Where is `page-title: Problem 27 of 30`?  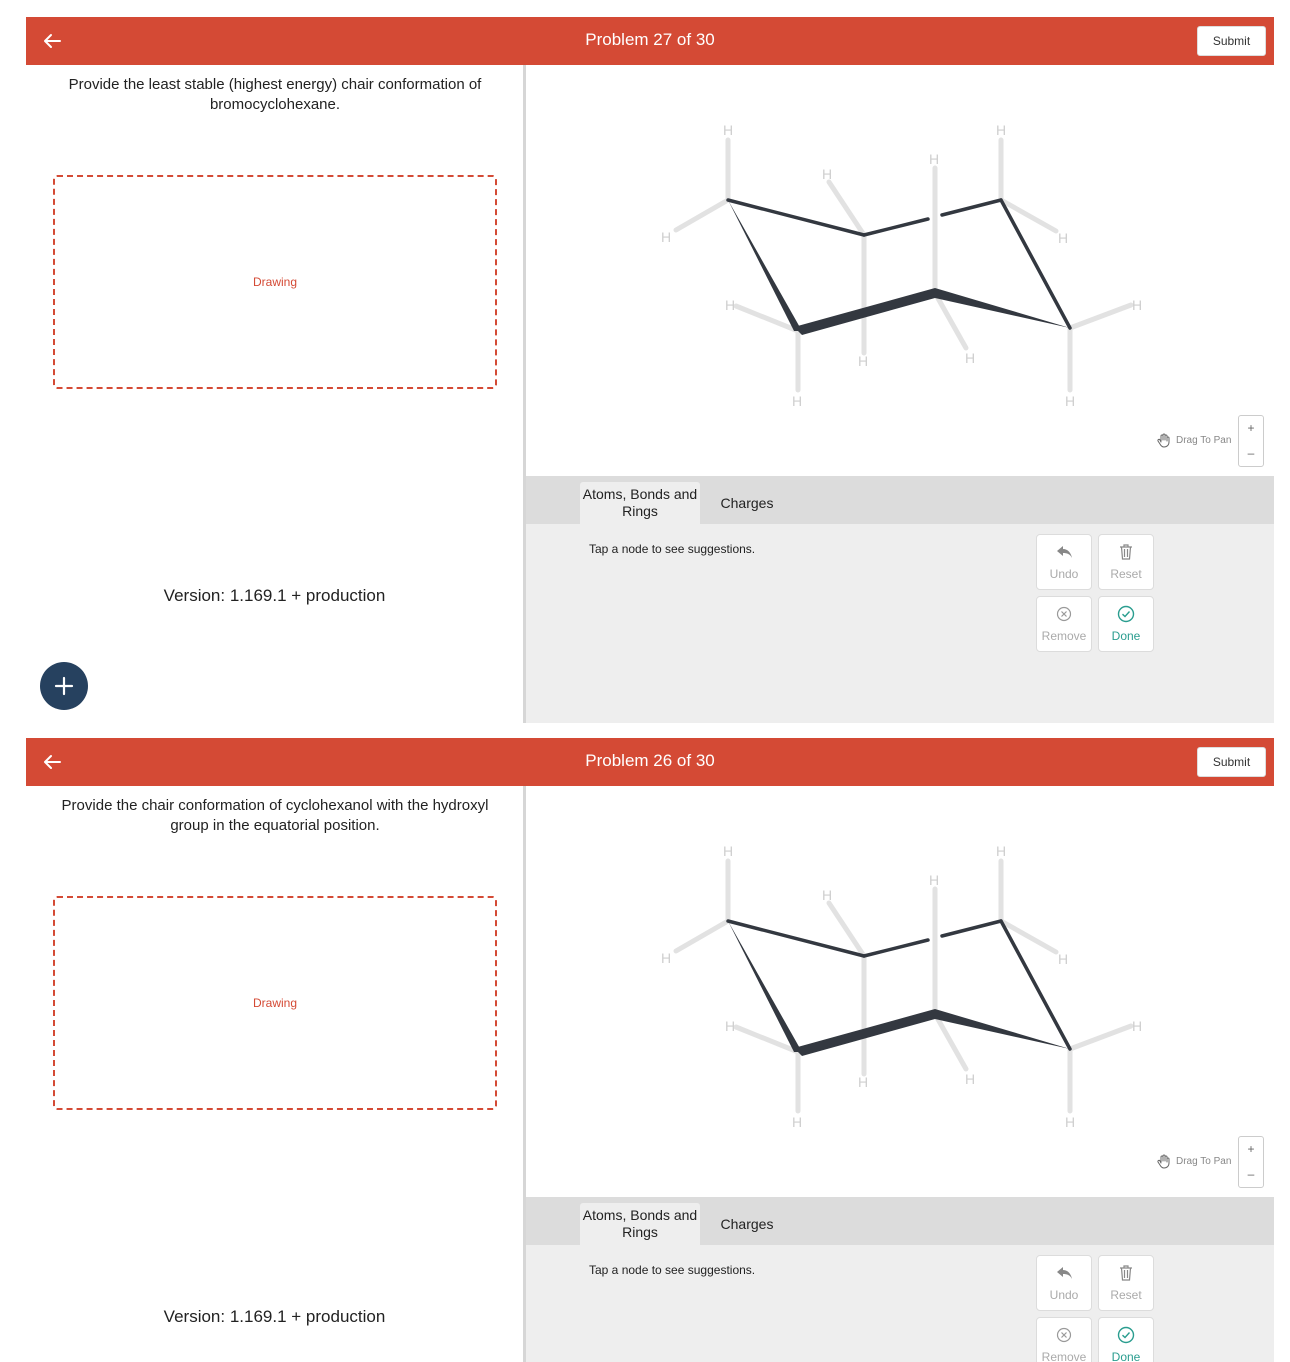 page-title: Problem 27 of 30 is located at coordinates (650, 39).